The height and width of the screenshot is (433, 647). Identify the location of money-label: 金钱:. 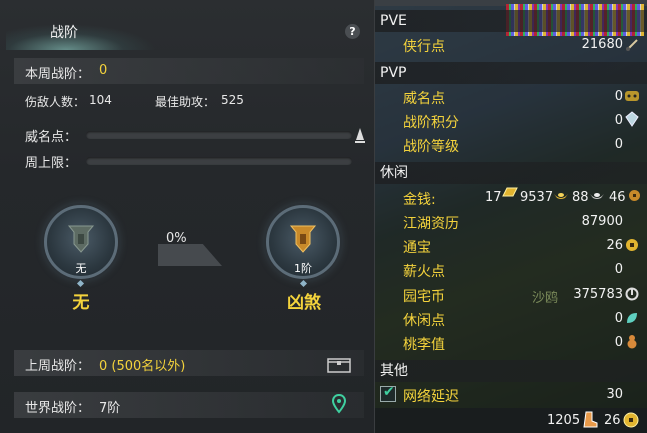
(419, 200).